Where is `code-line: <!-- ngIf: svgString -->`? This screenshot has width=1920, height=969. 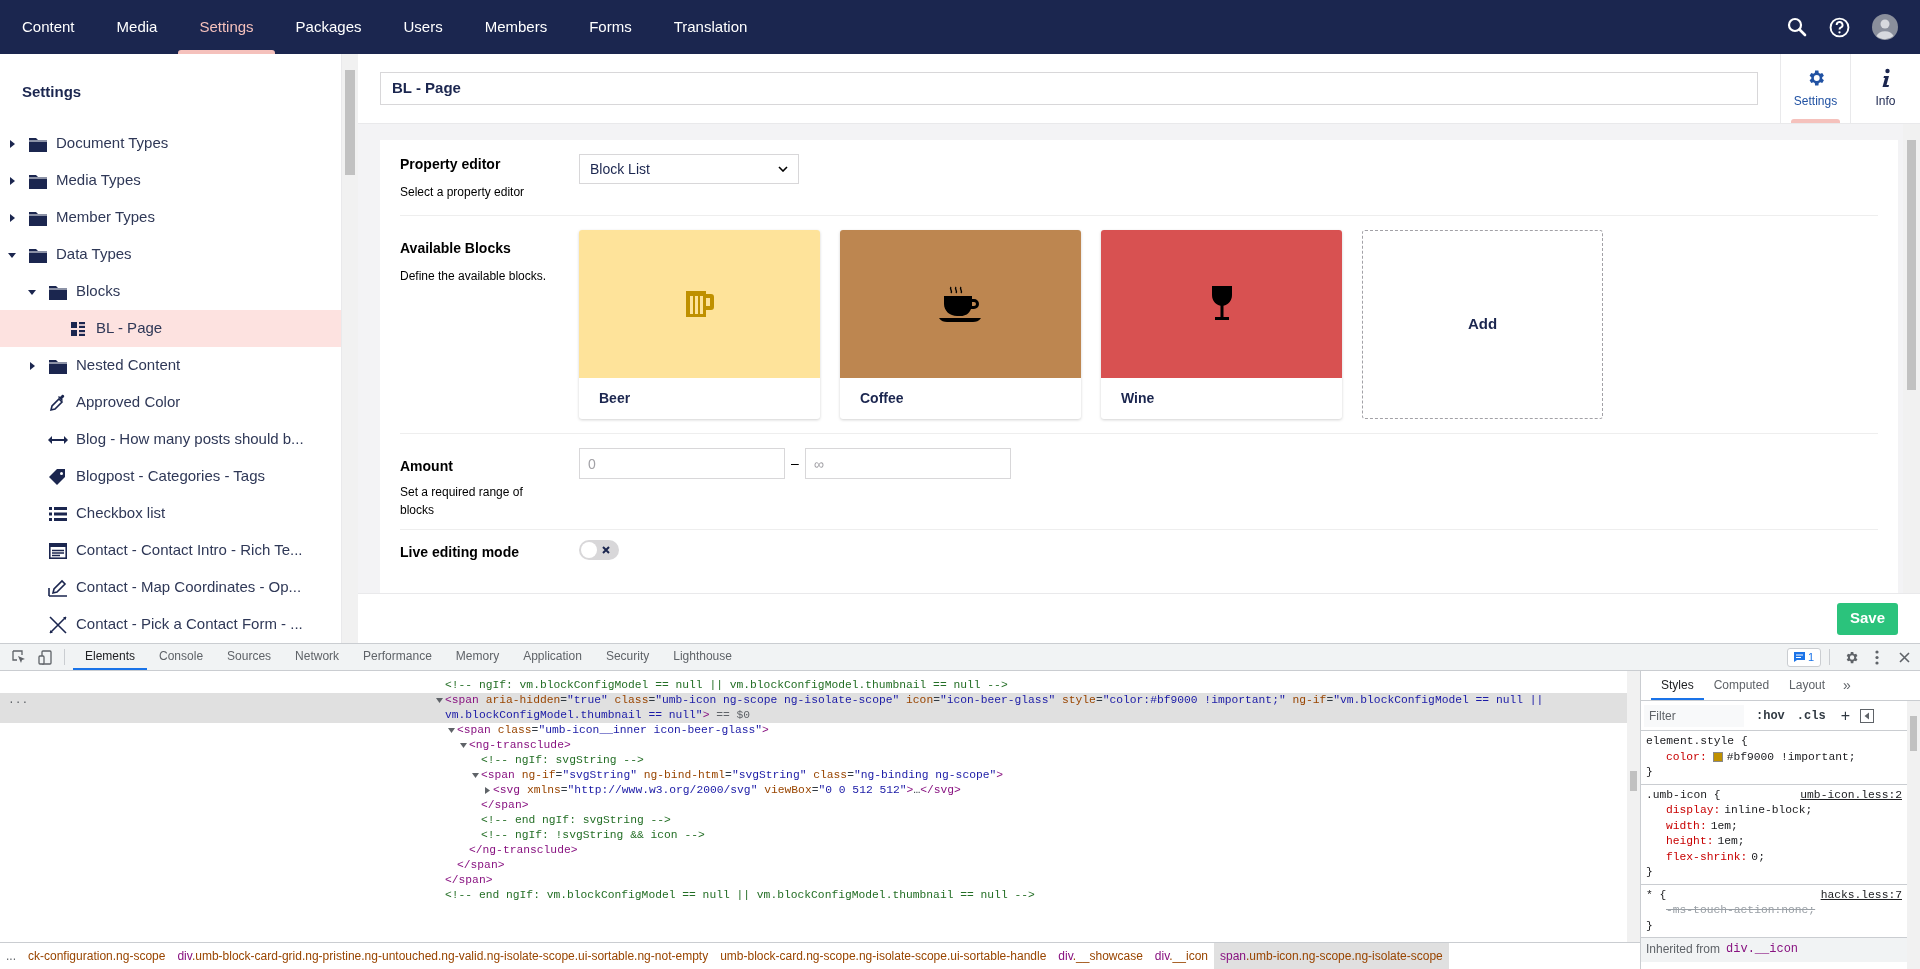
code-line: <!-- ngIf: svgString --> is located at coordinates (563, 760).